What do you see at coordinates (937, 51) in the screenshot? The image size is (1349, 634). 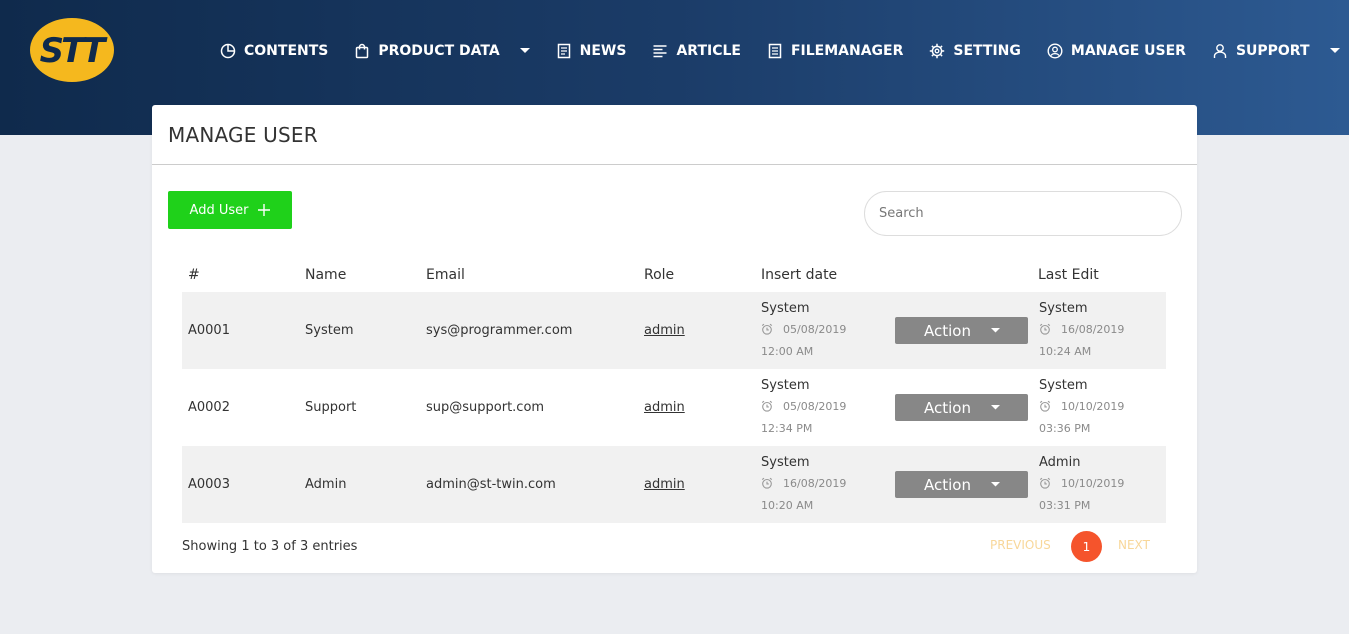 I see `gear-icon` at bounding box center [937, 51].